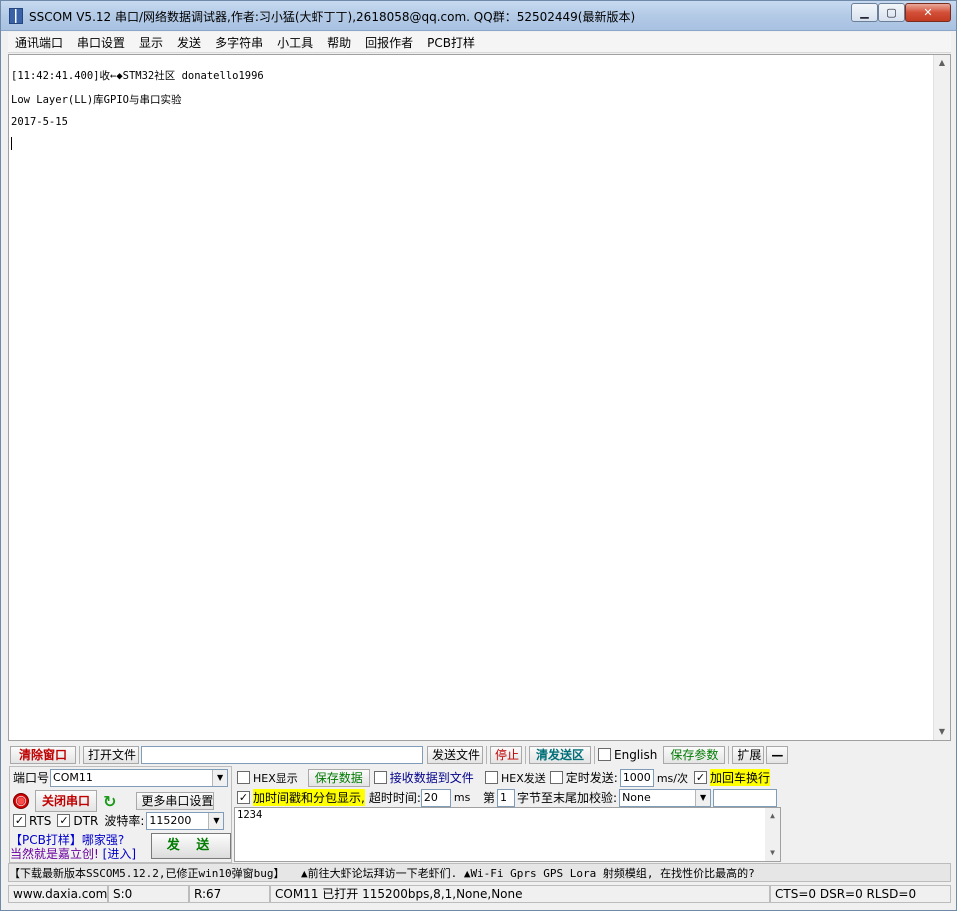 Image resolution: width=957 pixels, height=911 pixels. What do you see at coordinates (451, 42) in the screenshot?
I see `menu-pcb: PCB打样` at bounding box center [451, 42].